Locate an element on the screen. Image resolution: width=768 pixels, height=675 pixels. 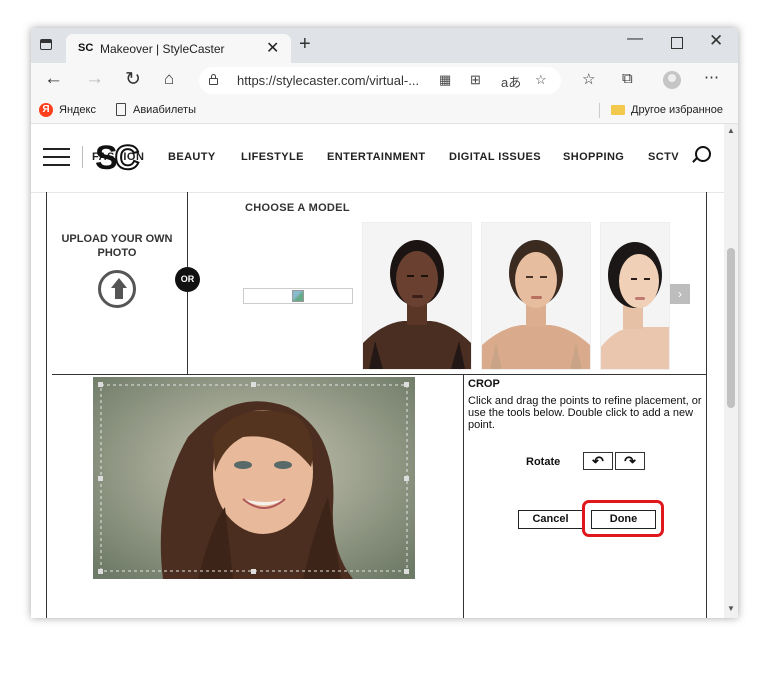
tab-title: Makeover | StyleCaster is located at coordinates (162, 49).